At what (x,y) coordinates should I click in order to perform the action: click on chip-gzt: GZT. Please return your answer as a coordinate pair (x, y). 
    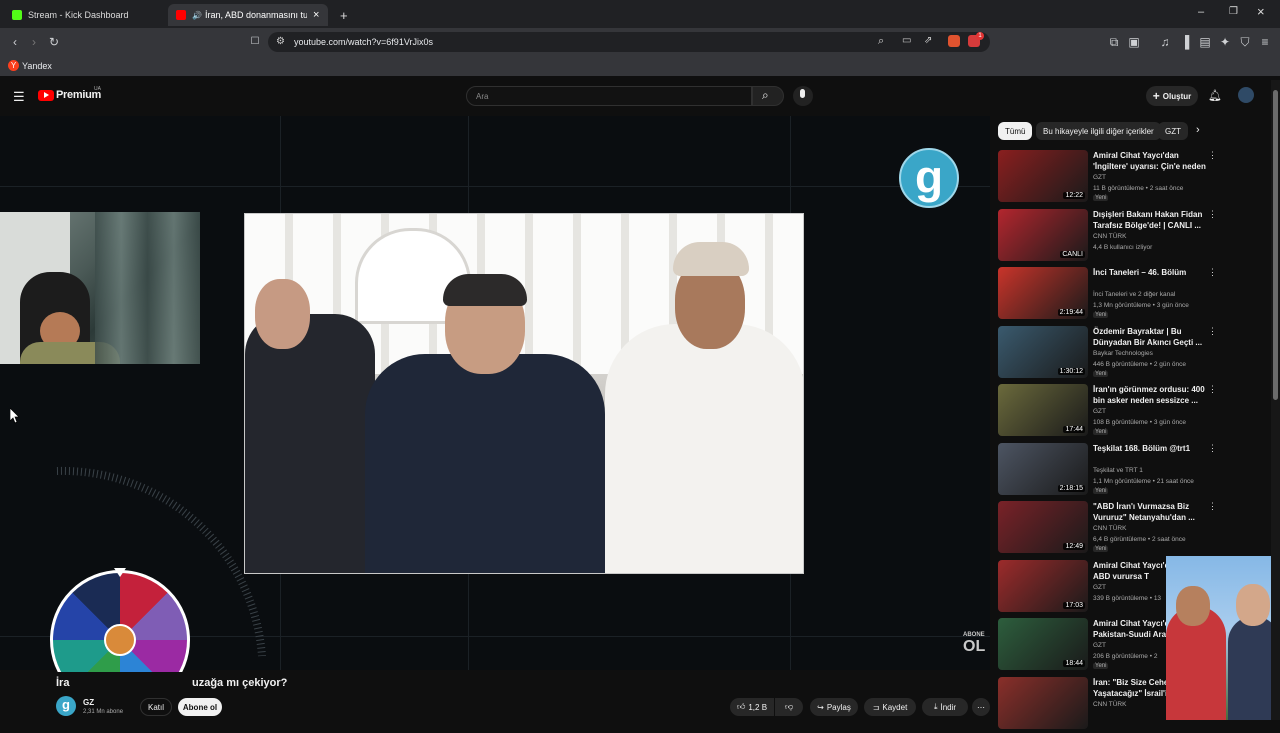
    Looking at the image, I should click on (1173, 131).